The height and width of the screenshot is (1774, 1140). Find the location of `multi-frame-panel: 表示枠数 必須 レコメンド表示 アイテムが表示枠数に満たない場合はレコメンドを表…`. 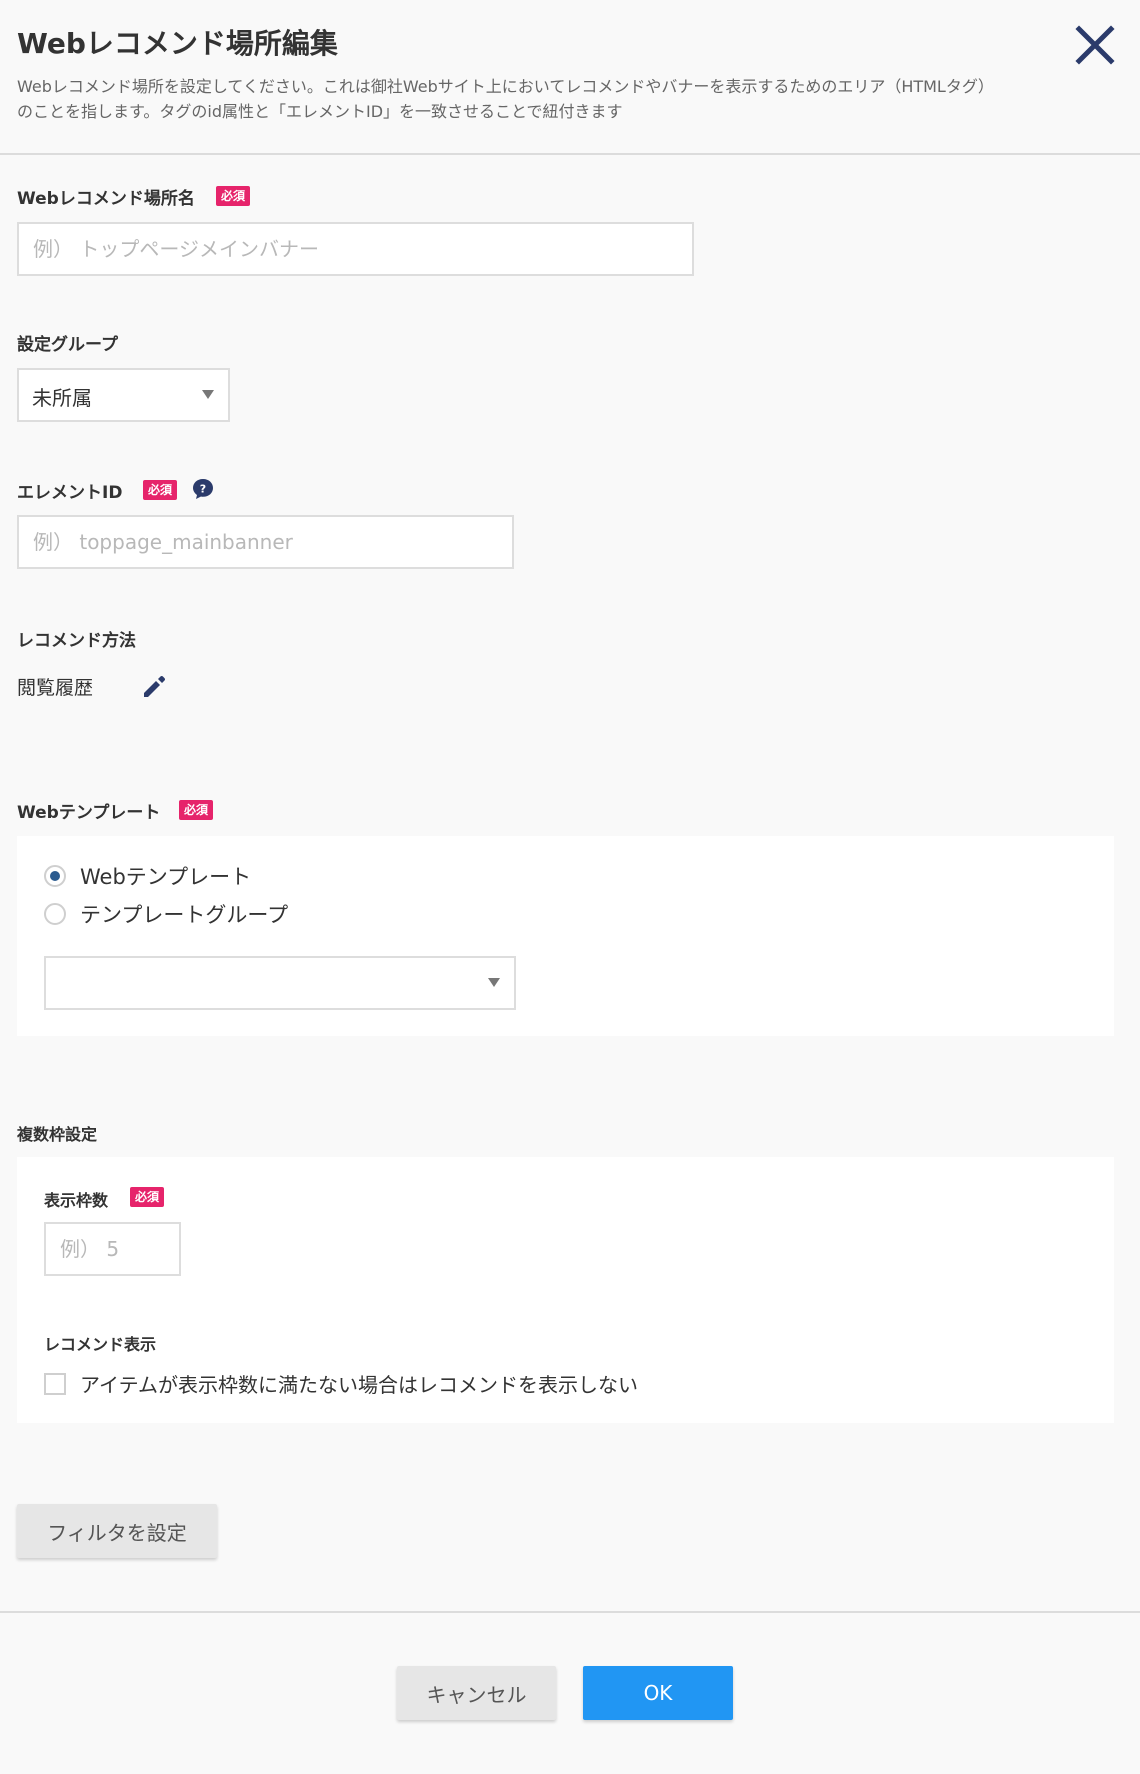

multi-frame-panel: 表示枠数 必須 レコメンド表示 アイテムが表示枠数に満たない場合はレコメンドを表… is located at coordinates (565, 1290).